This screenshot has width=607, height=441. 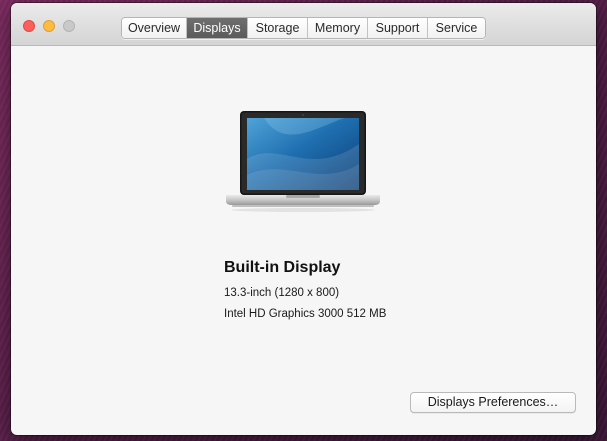 I want to click on display-name: Built-in Display, so click(x=282, y=267).